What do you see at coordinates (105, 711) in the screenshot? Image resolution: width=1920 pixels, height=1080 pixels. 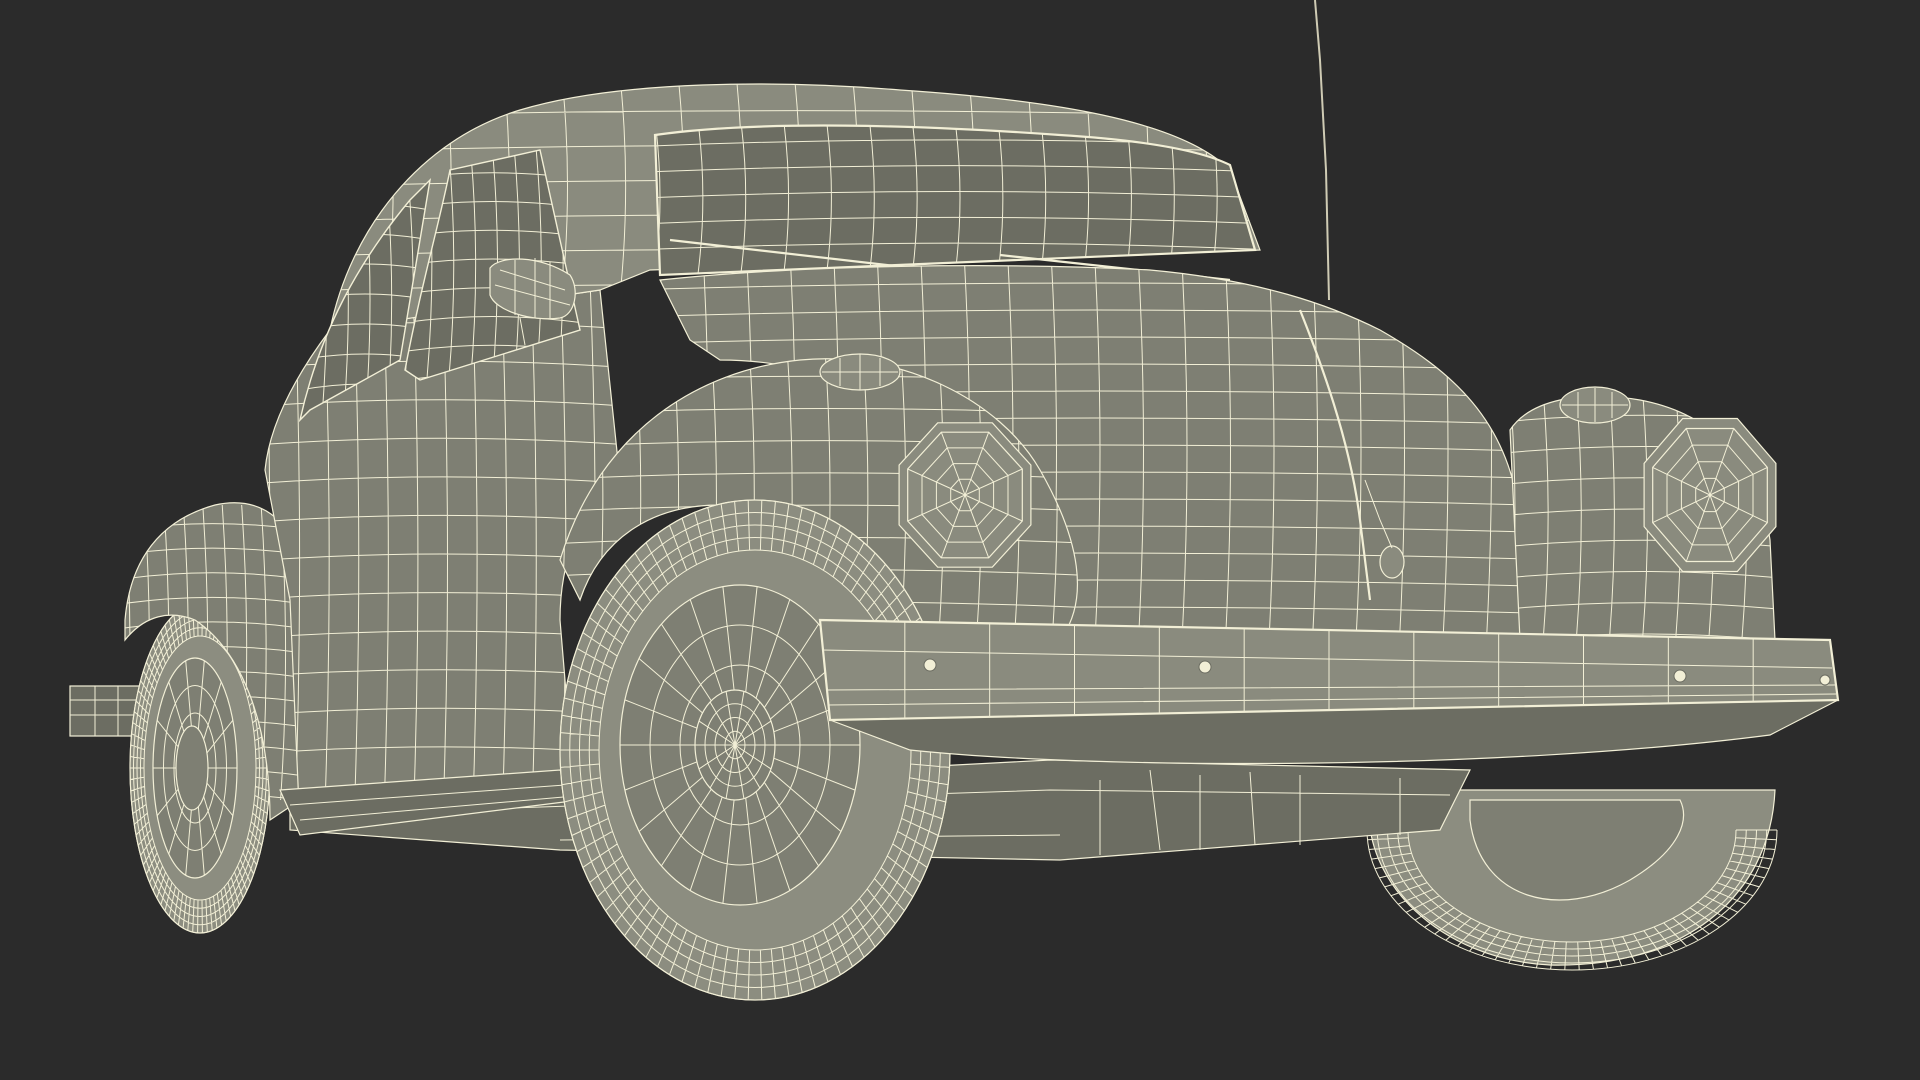 I see `rear-bumper` at bounding box center [105, 711].